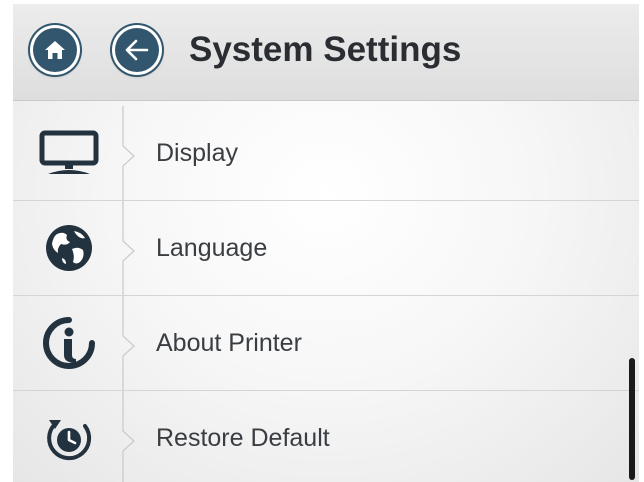 The image size is (644, 482). I want to click on monitor-icon, so click(68, 152).